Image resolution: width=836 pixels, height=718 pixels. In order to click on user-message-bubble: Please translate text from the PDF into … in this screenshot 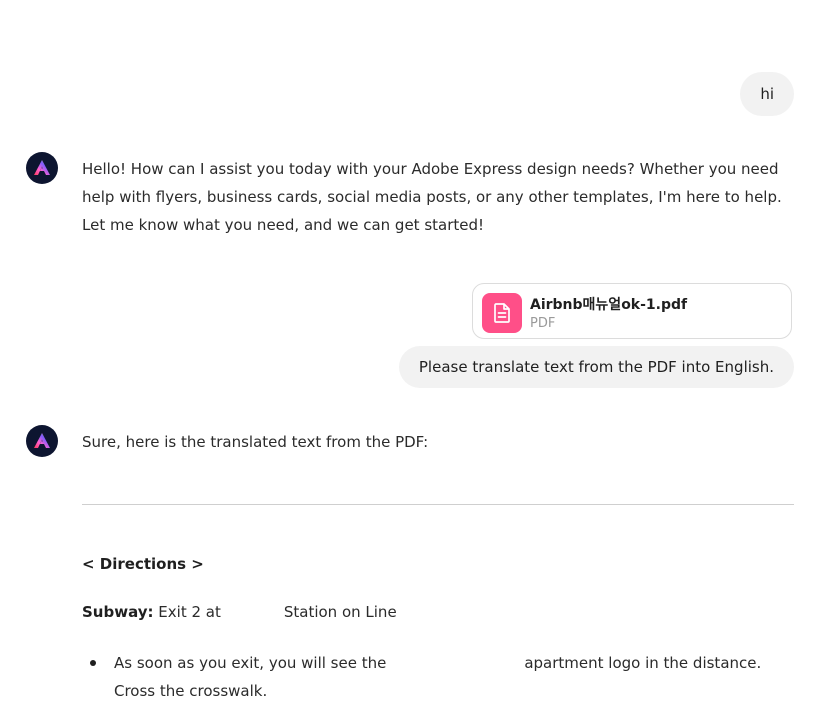, I will do `click(596, 367)`.